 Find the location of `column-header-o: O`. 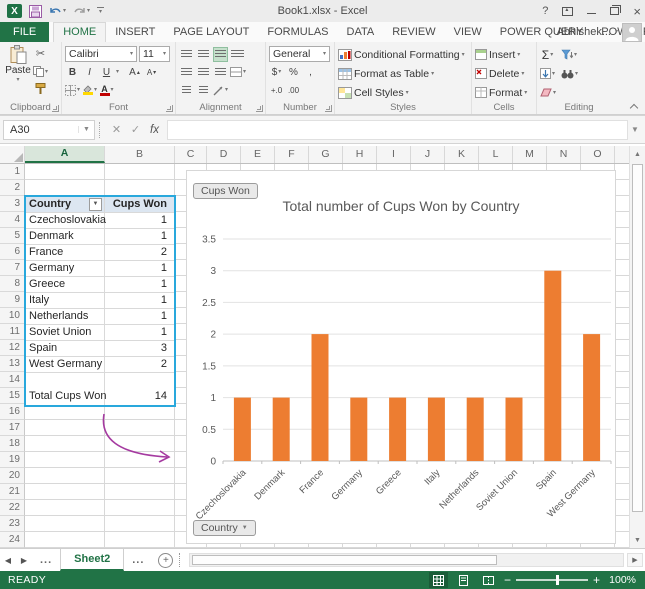

column-header-o: O is located at coordinates (598, 154).